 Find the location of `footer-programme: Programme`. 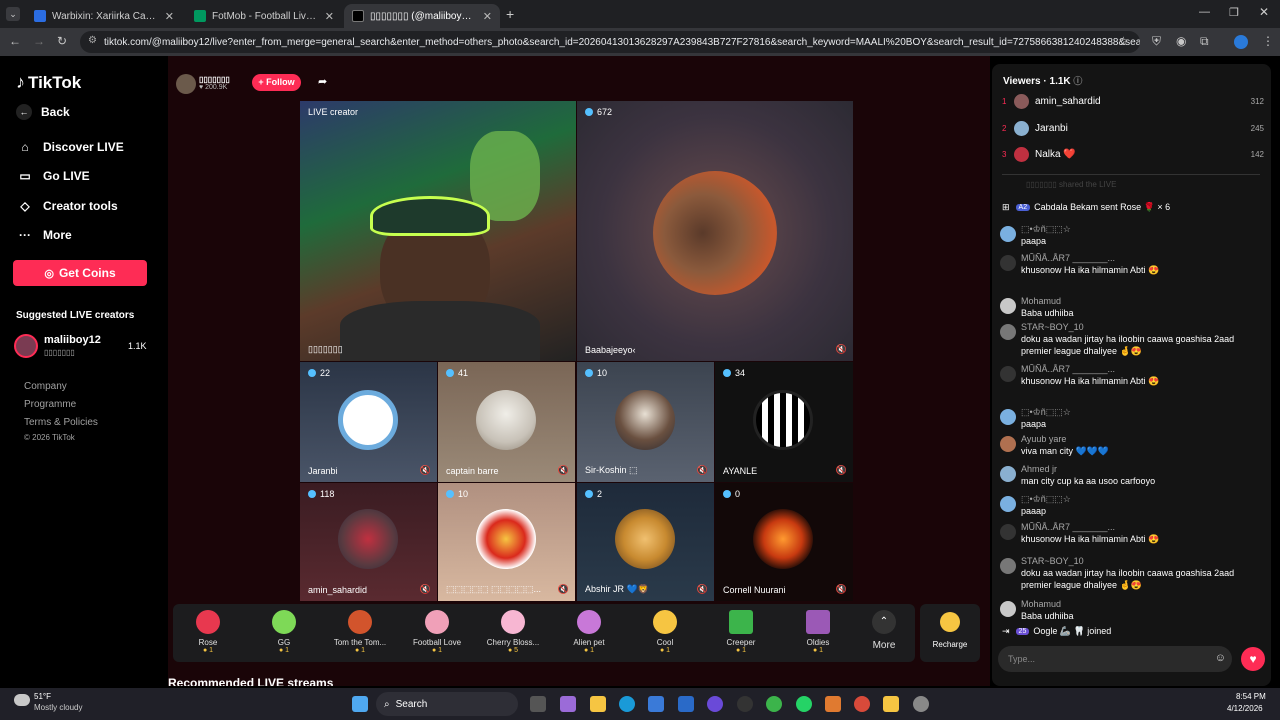

footer-programme: Programme is located at coordinates (50, 404).